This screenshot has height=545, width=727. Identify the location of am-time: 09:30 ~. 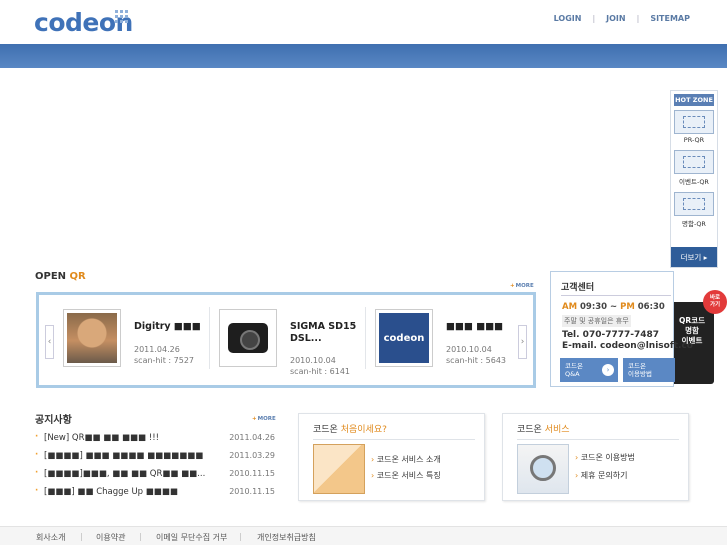
(599, 307).